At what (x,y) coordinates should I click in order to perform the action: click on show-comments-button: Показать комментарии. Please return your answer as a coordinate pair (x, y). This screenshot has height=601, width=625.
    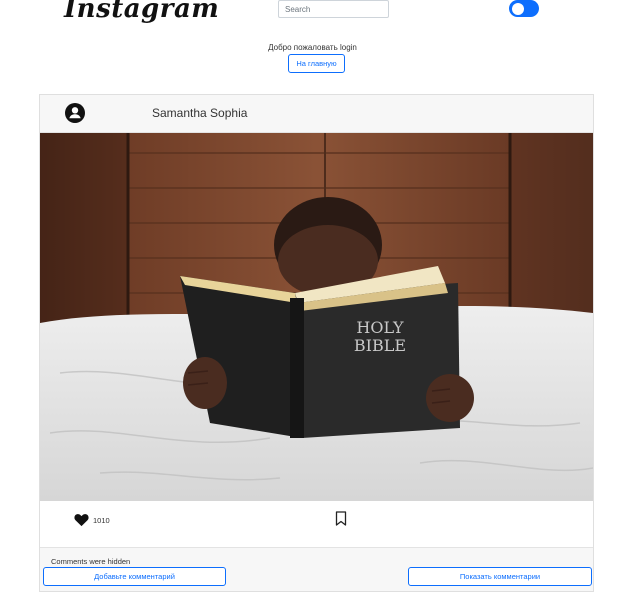
    Looking at the image, I should click on (500, 576).